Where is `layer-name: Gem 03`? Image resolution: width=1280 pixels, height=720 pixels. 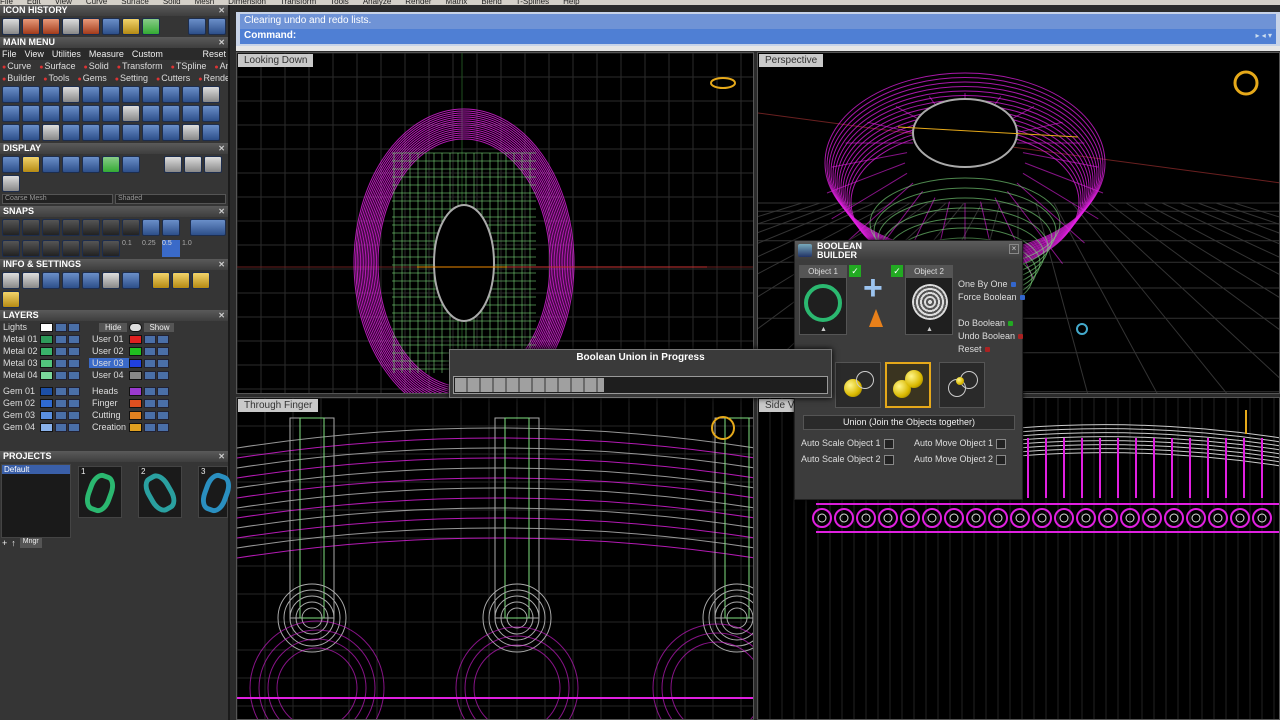
layer-name: Gem 03 is located at coordinates (20, 415).